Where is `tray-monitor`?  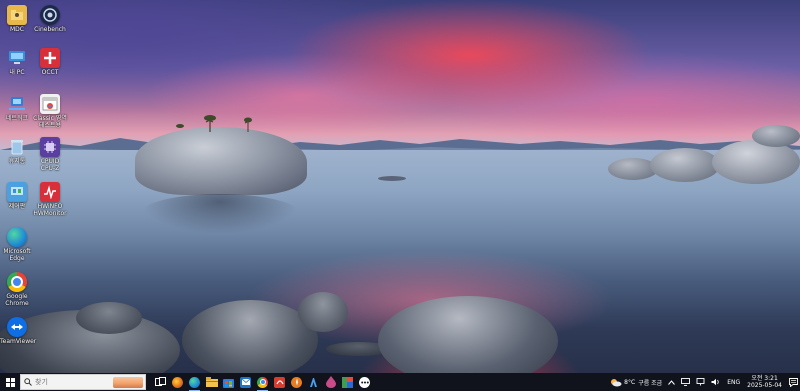
tray-monitor is located at coordinates (685, 382).